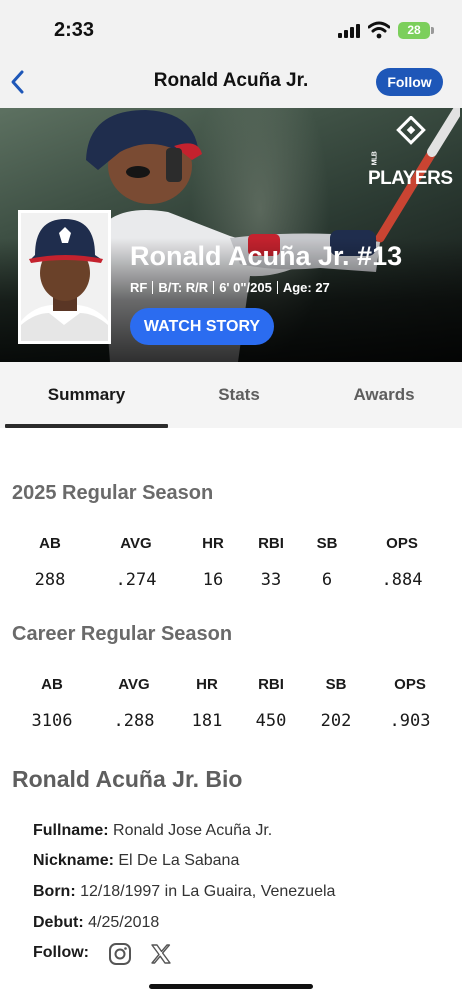 Image resolution: width=462 pixels, height=1000 pixels. I want to click on bio-debut-value: 4/25/2018, so click(124, 922).